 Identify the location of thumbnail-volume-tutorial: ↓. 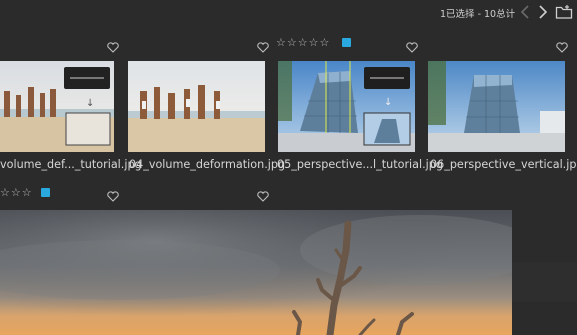
(57, 106).